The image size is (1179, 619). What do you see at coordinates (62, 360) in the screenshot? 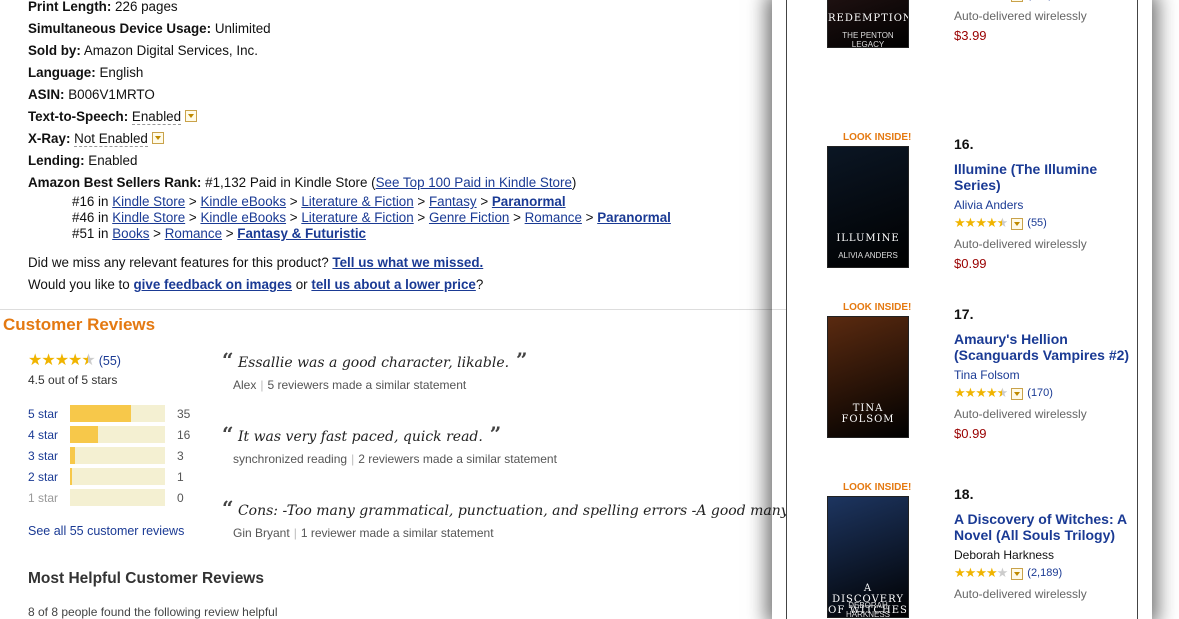
I see `average-stars-icon: ★★★★★` at bounding box center [62, 360].